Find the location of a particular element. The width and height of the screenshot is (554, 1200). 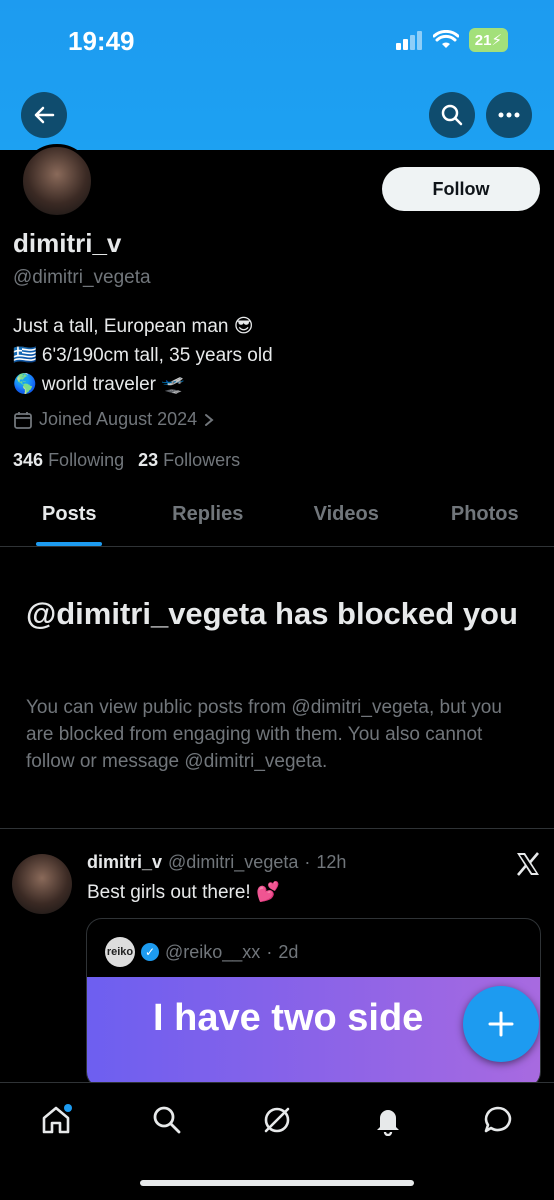

nav-notifications is located at coordinates (388, 1120).